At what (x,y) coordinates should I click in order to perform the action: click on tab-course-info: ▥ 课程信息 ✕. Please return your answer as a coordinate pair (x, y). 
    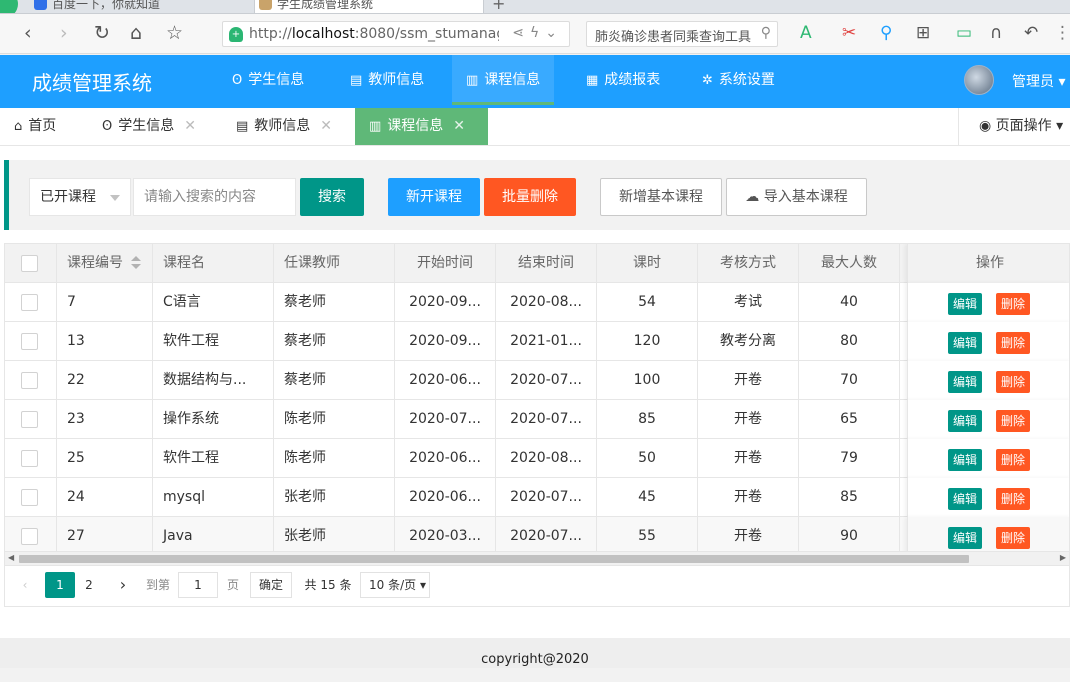
    Looking at the image, I should click on (421, 126).